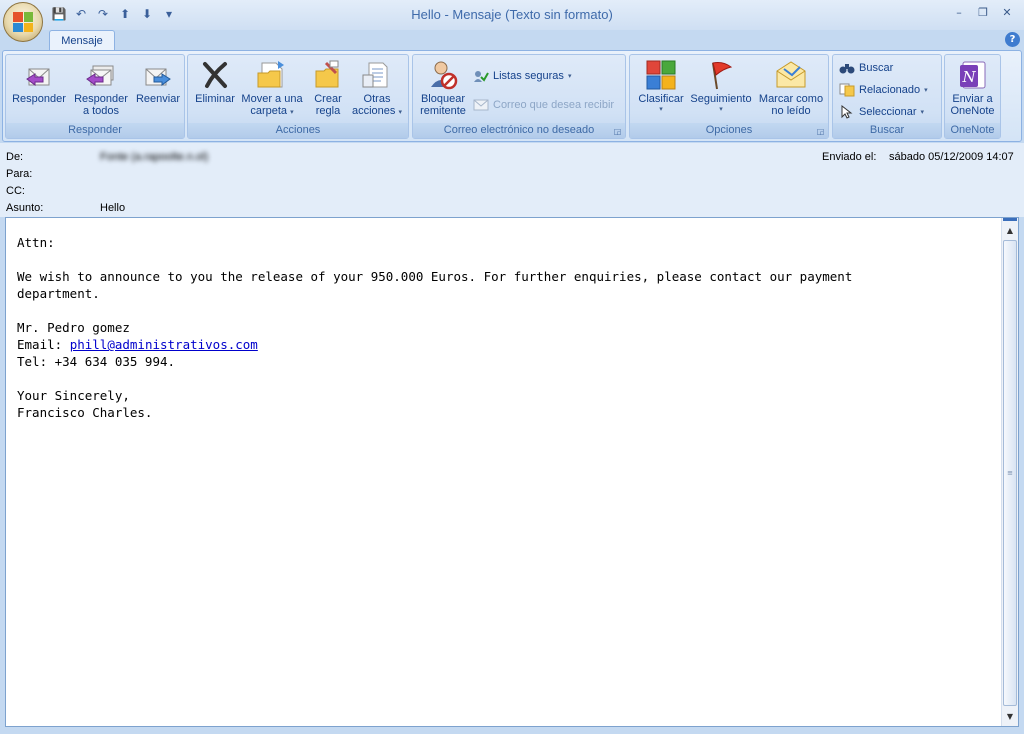 The image size is (1024, 734). I want to click on options-dialog-launcher-icon: ◲, so click(820, 131).